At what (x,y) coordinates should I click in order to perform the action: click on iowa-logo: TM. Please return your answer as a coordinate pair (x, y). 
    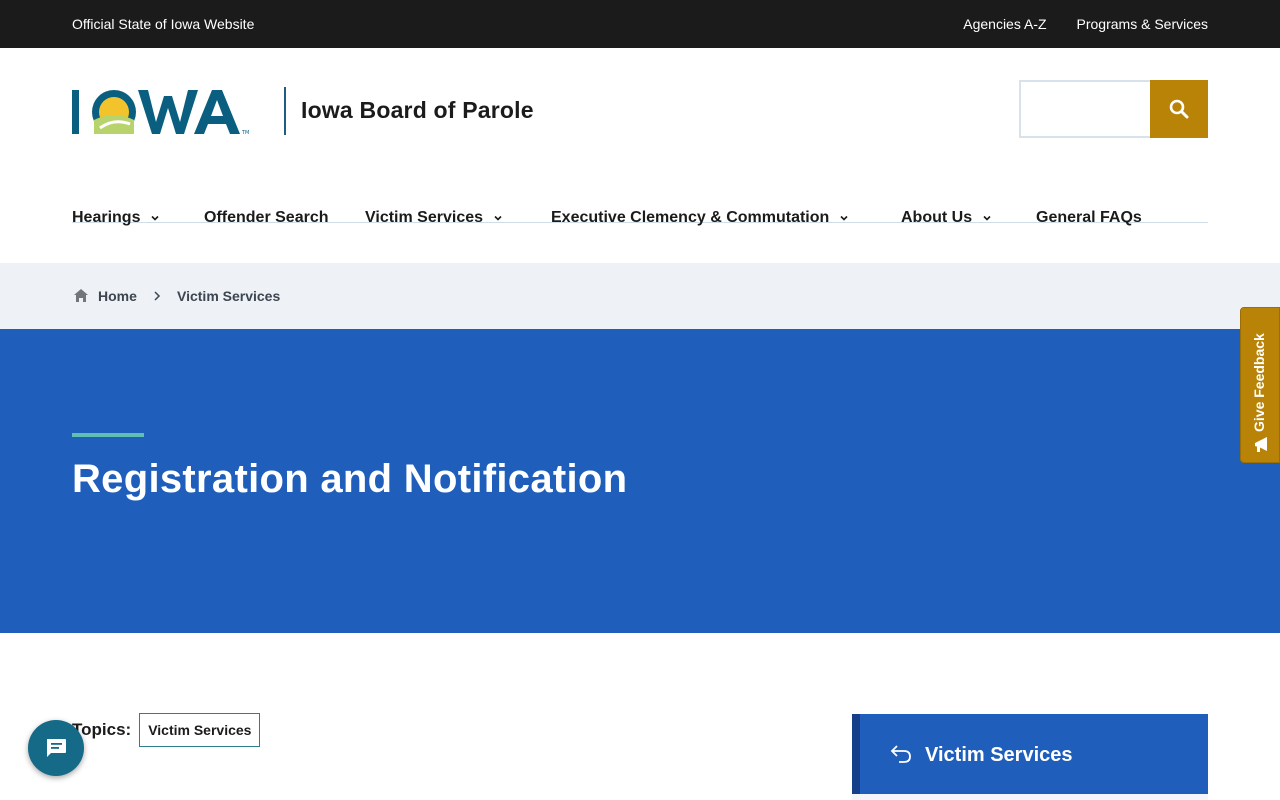
    Looking at the image, I should click on (172, 113).